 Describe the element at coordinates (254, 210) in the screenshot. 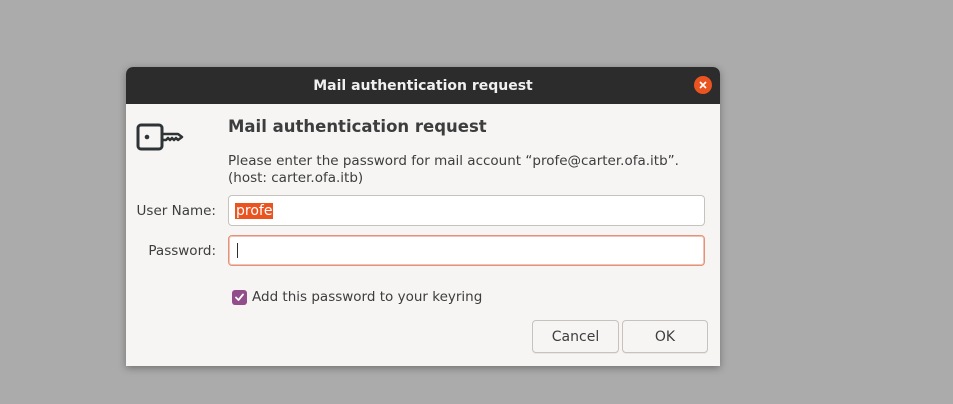

I see `username-value: profe` at that location.